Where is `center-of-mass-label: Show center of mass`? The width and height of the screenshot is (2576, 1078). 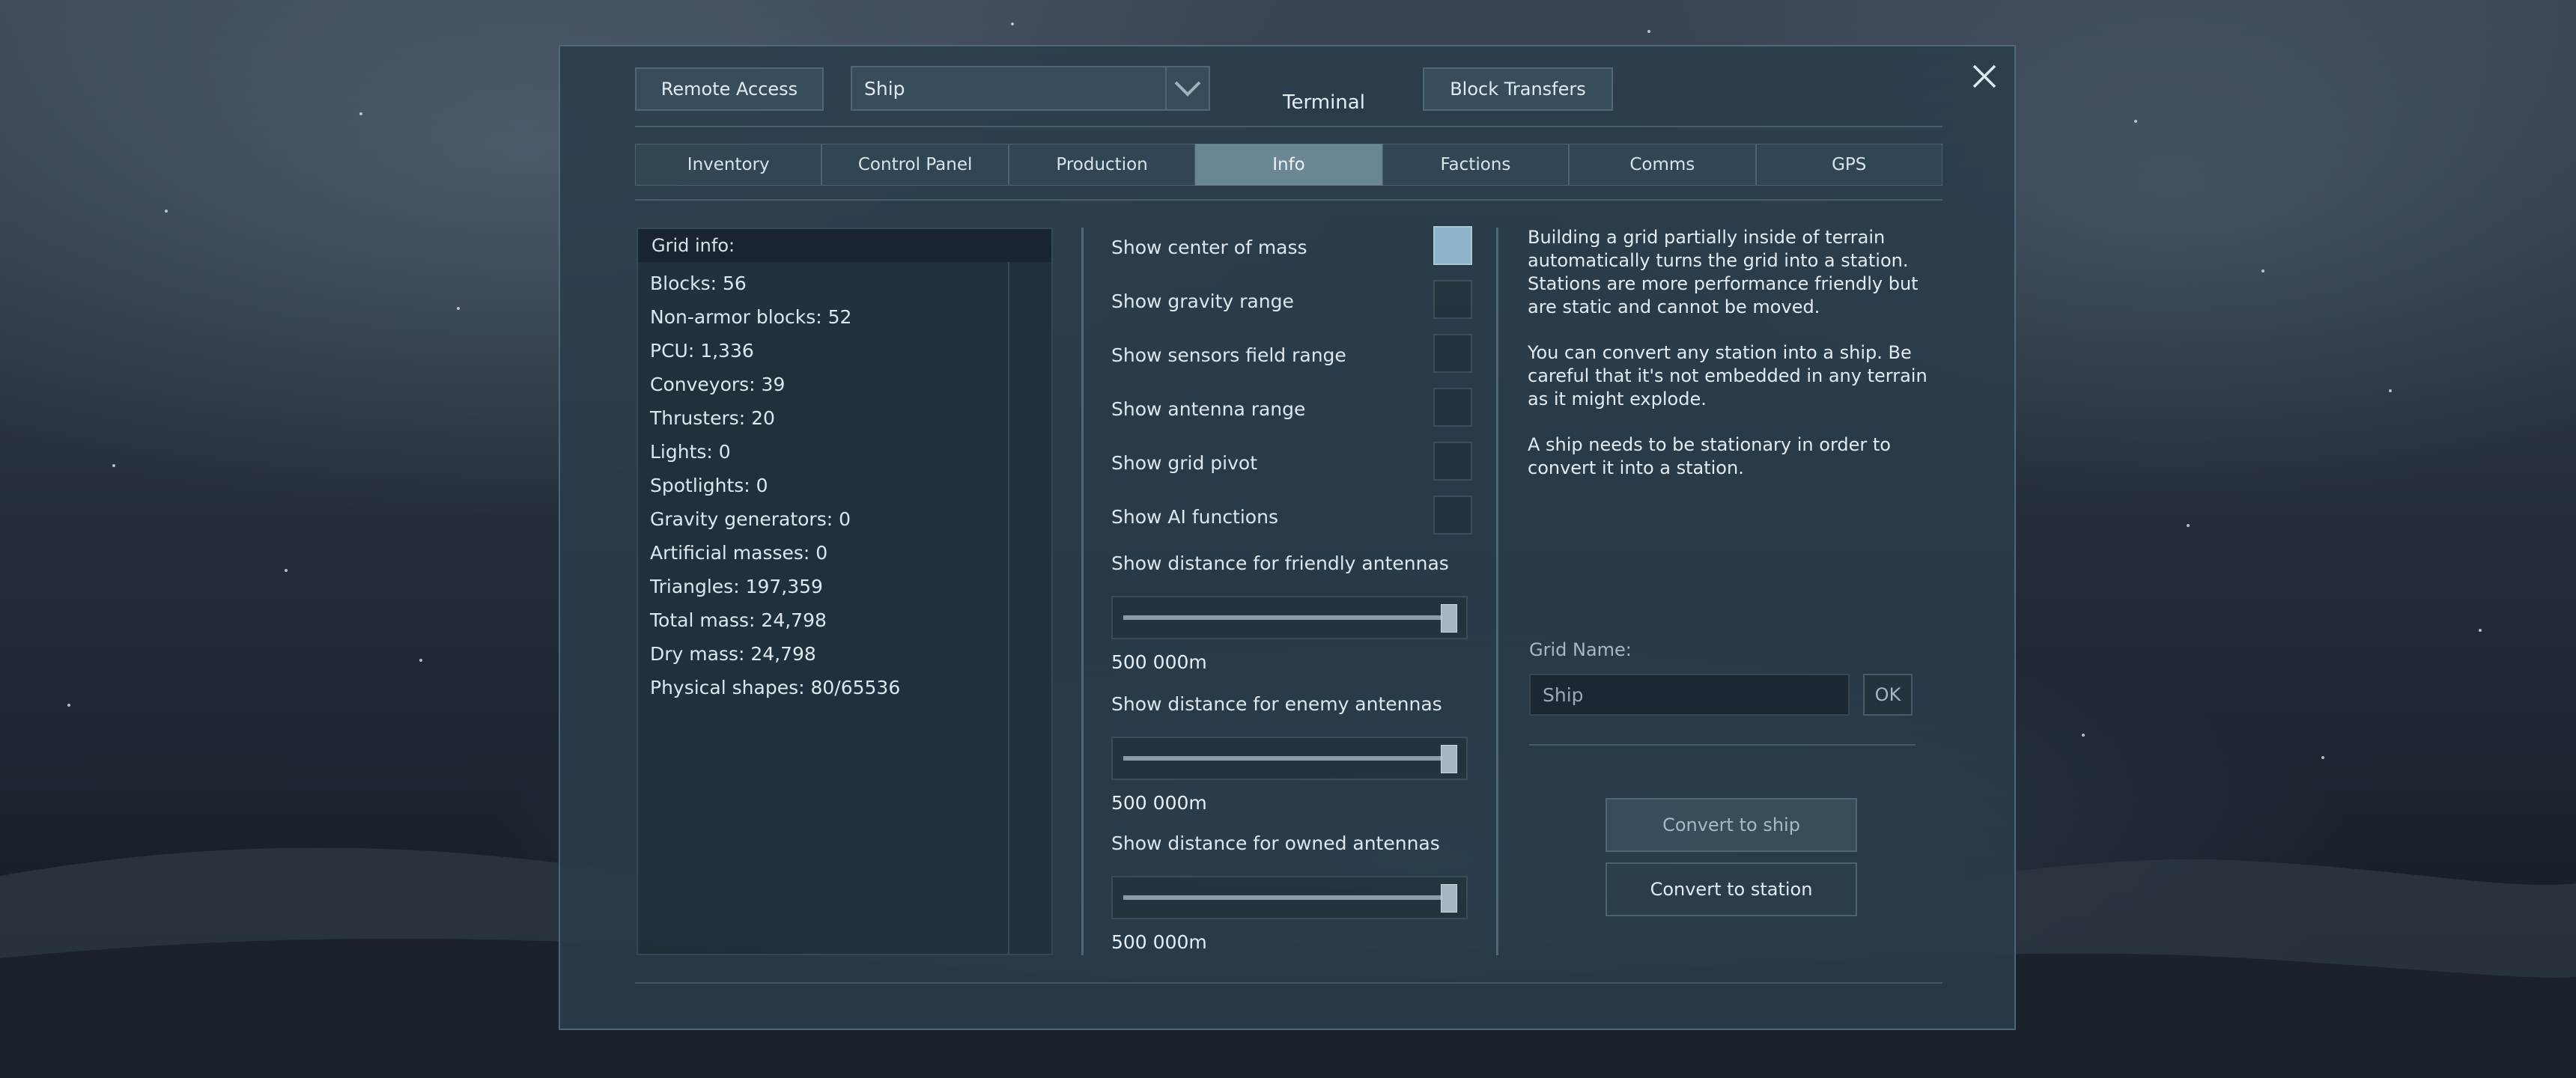
center-of-mass-label: Show center of mass is located at coordinates (1209, 247).